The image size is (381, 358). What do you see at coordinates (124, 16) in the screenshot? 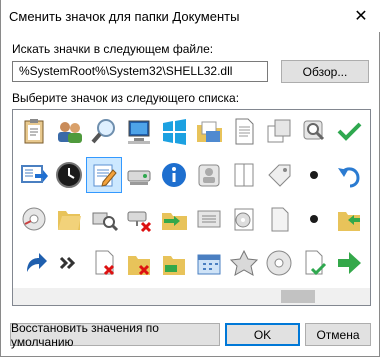
I see `window-title: Сменить значок для папки Документы` at bounding box center [124, 16].